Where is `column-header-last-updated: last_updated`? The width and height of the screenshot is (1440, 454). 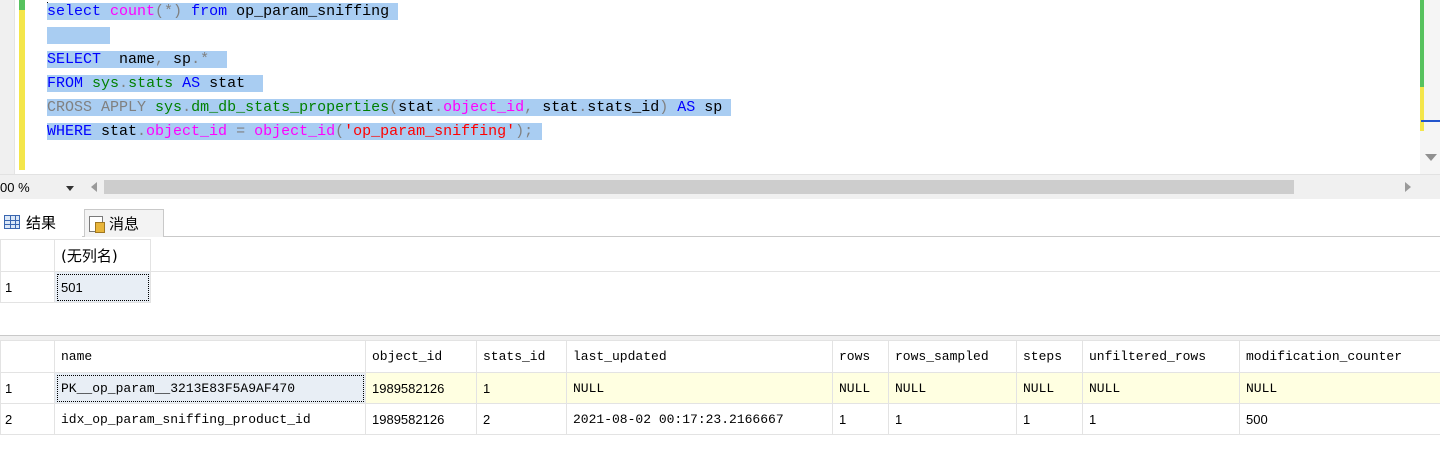
column-header-last-updated: last_updated is located at coordinates (699, 356).